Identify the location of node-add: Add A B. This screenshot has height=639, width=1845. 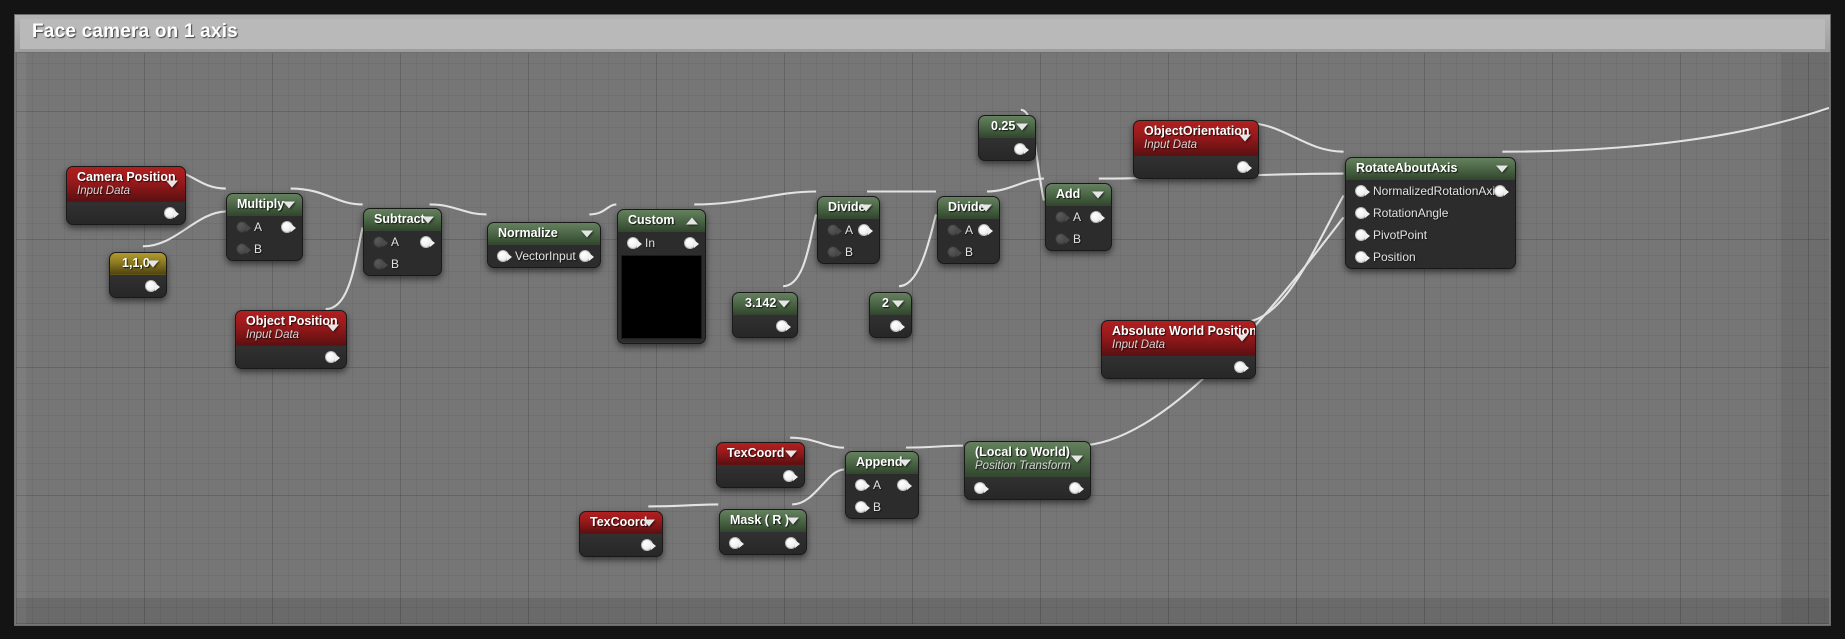
(1078, 217).